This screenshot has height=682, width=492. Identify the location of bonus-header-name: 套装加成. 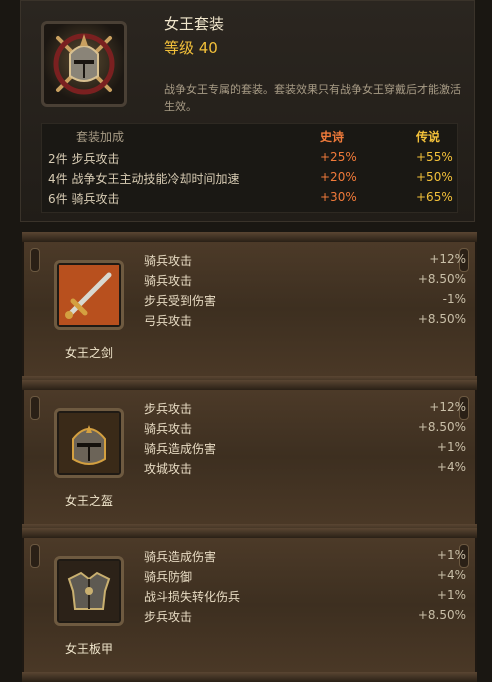
(100, 137).